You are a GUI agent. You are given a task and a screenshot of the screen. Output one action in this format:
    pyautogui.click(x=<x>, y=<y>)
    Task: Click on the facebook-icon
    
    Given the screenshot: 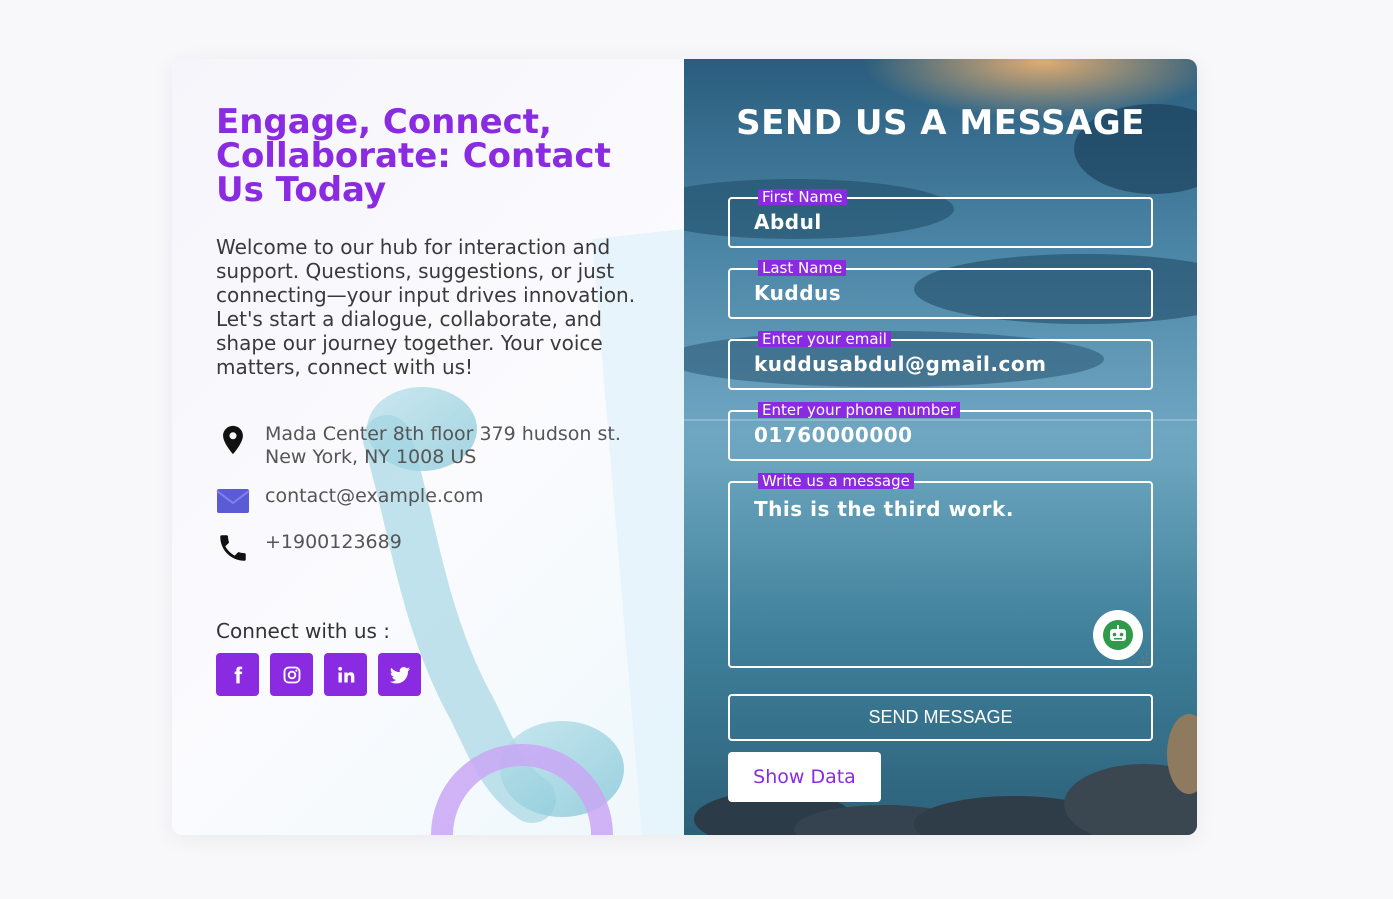 What is the action you would take?
    pyautogui.click(x=238, y=674)
    